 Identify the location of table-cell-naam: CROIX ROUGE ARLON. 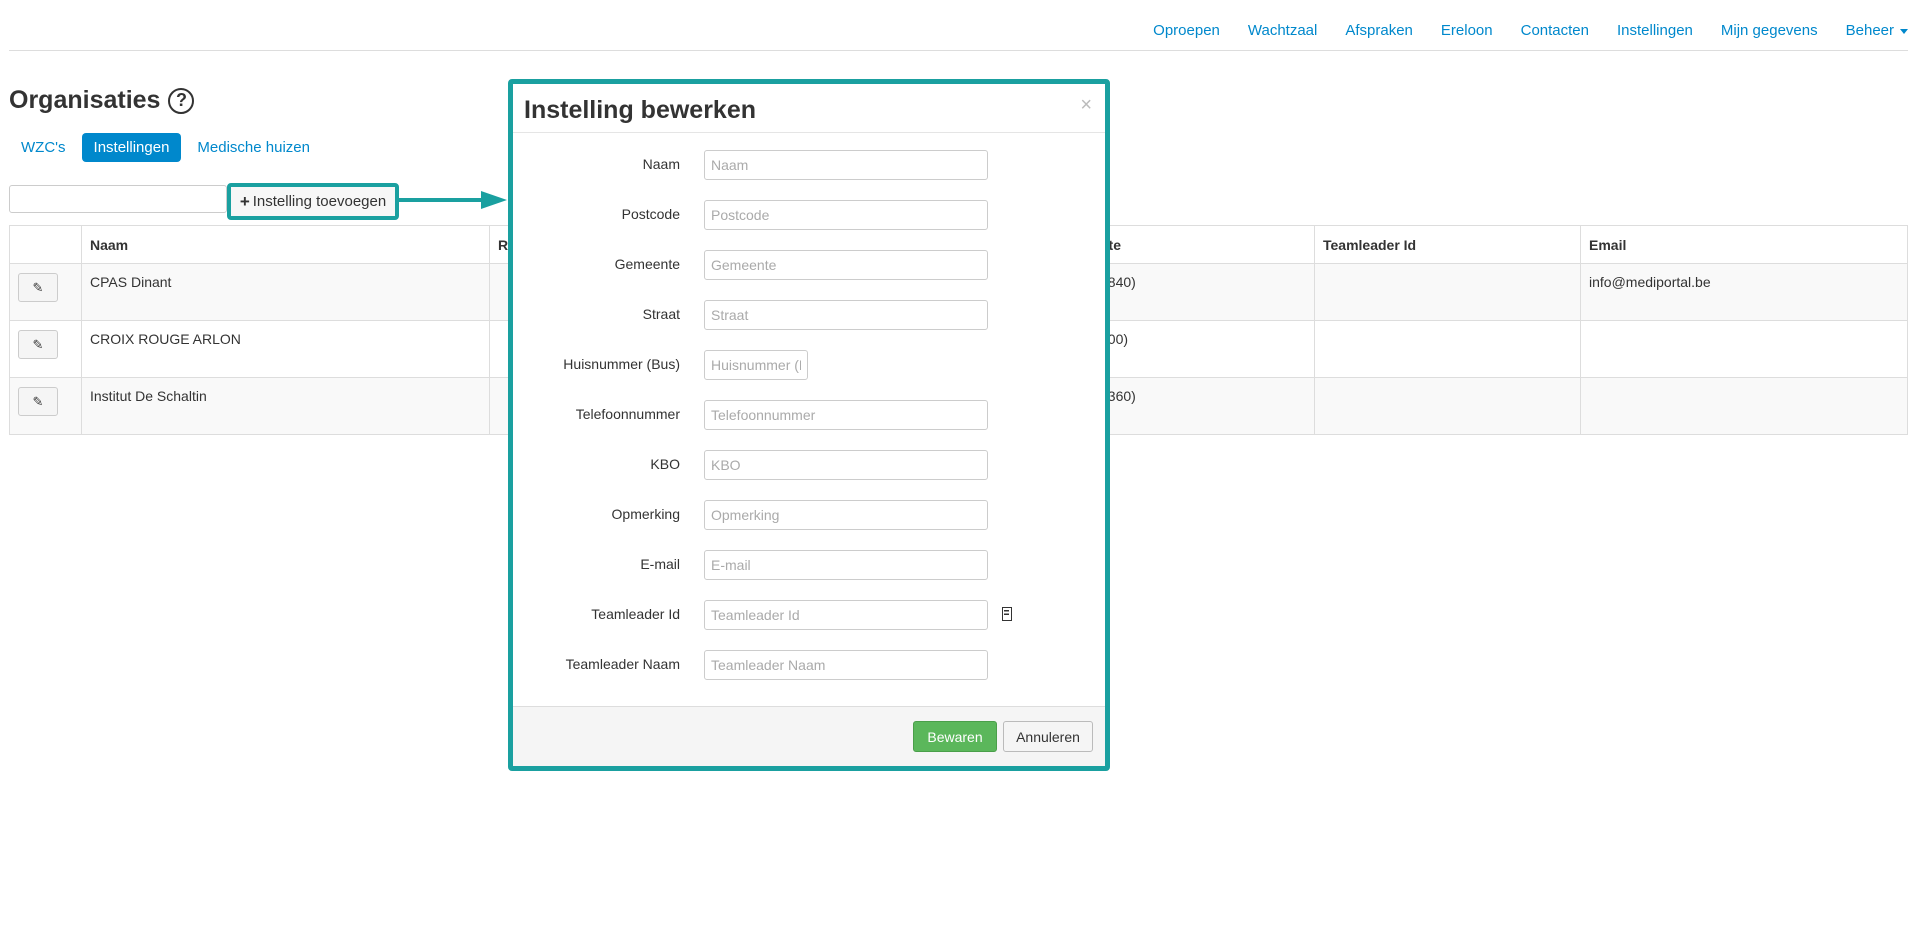
(285, 349).